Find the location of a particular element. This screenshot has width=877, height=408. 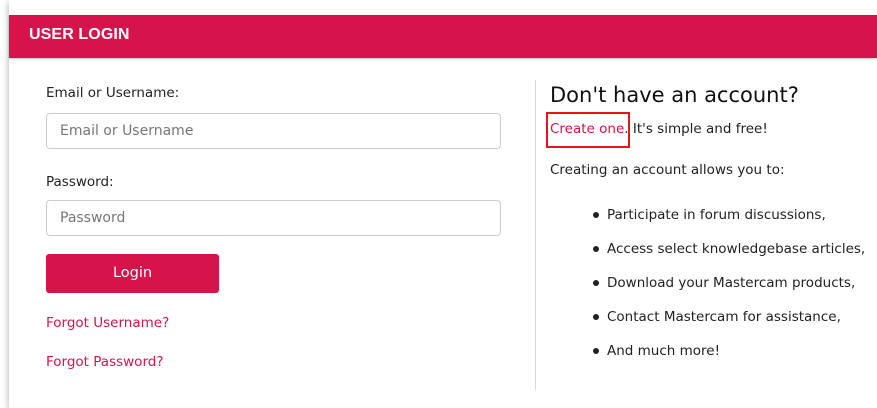

signup-line: Create one. It's simple and free! is located at coordinates (659, 129).